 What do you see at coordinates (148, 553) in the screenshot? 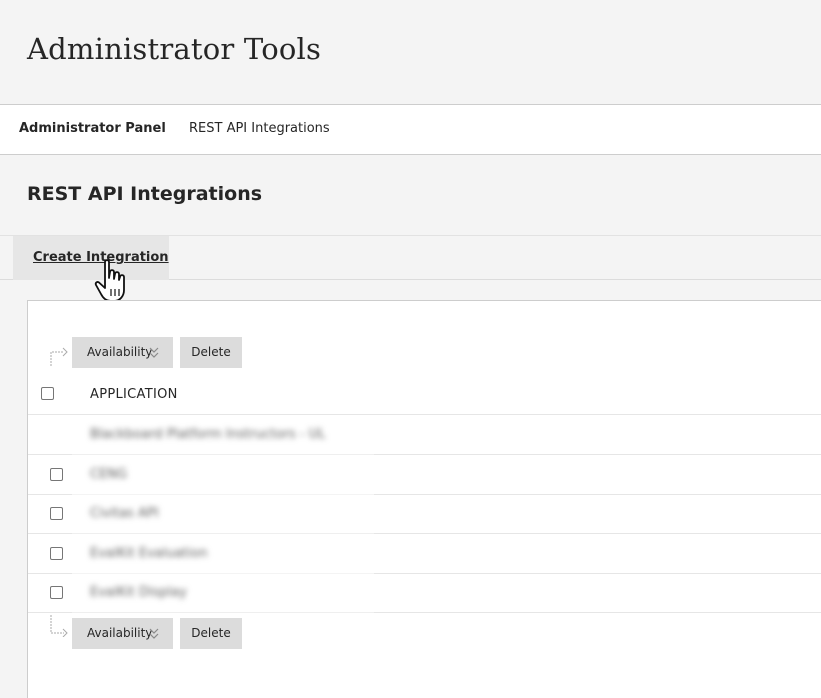
I see `application-name: EvalKit Evaluation` at bounding box center [148, 553].